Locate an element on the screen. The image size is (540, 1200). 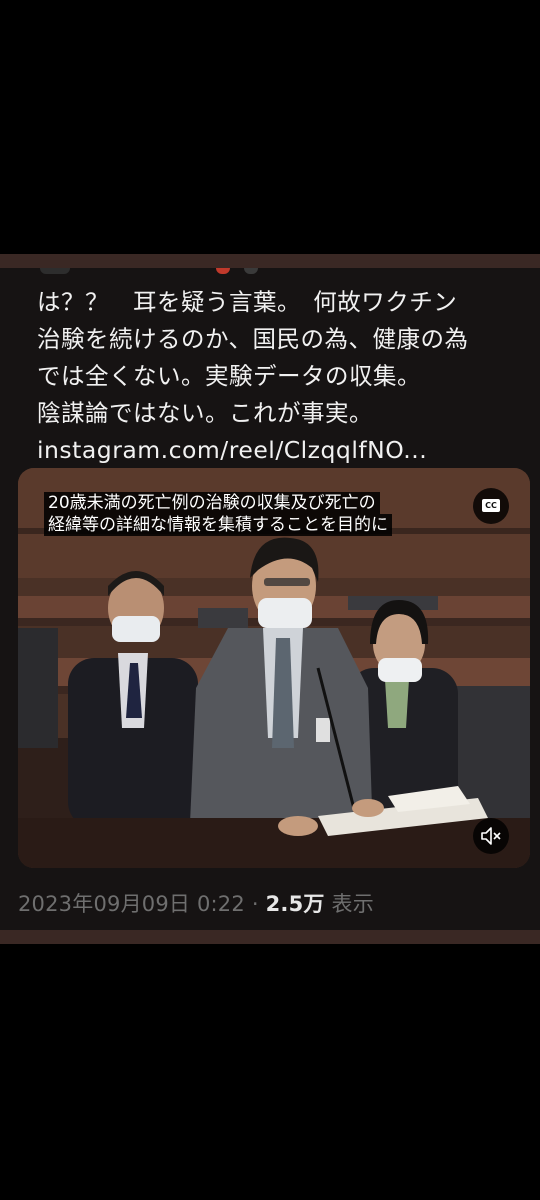
top-divider-band is located at coordinates (270, 261).